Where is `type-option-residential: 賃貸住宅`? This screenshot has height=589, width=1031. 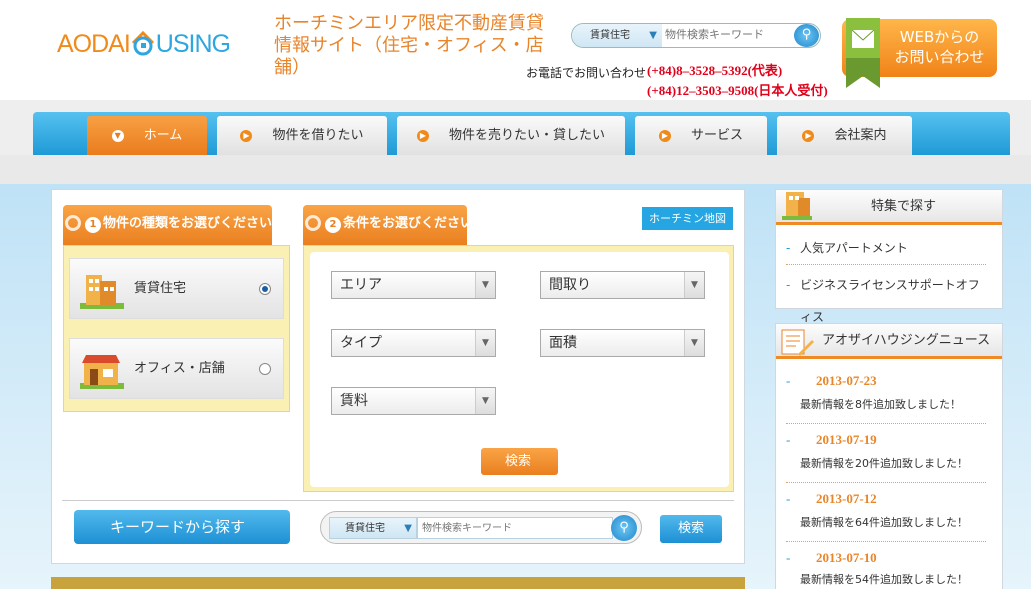 type-option-residential: 賃貸住宅 is located at coordinates (176, 288).